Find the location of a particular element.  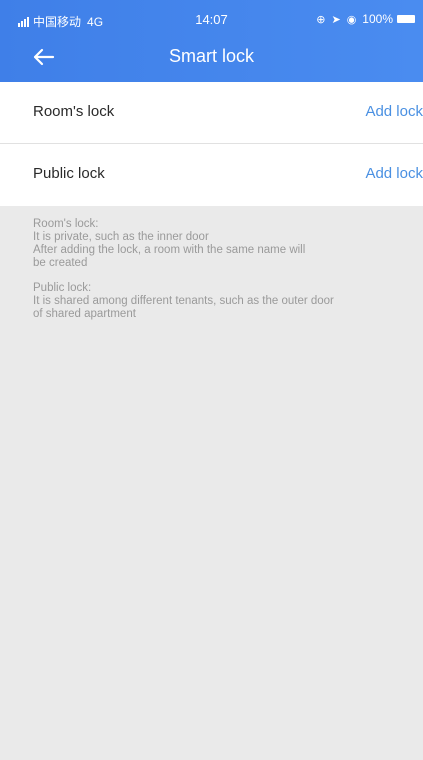

public-lock-label: Public lock is located at coordinates (69, 173).